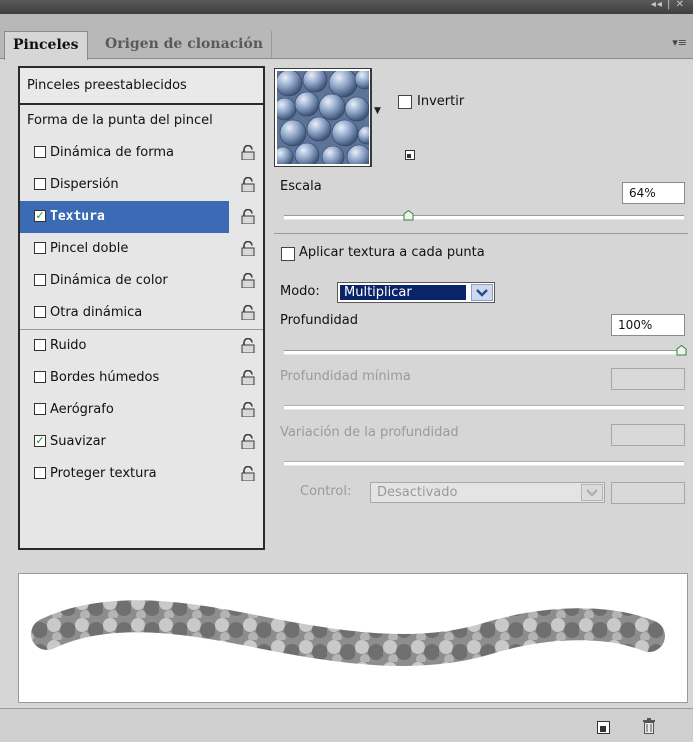 The width and height of the screenshot is (693, 742). What do you see at coordinates (417, 492) in the screenshot?
I see `control-value: Desactivado` at bounding box center [417, 492].